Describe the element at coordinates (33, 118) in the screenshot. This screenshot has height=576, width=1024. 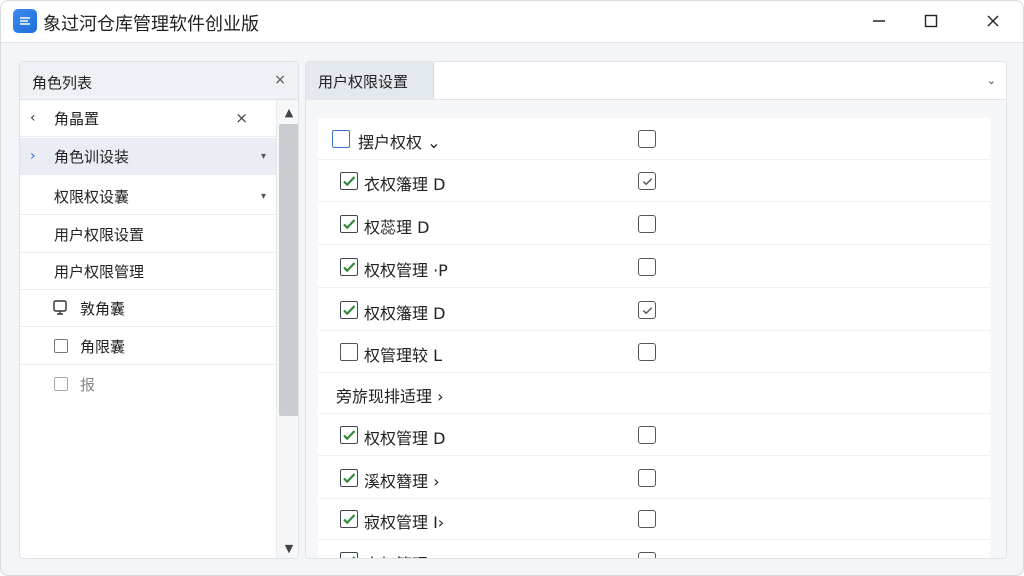
I see `chevron-left-icon: ‹` at that location.